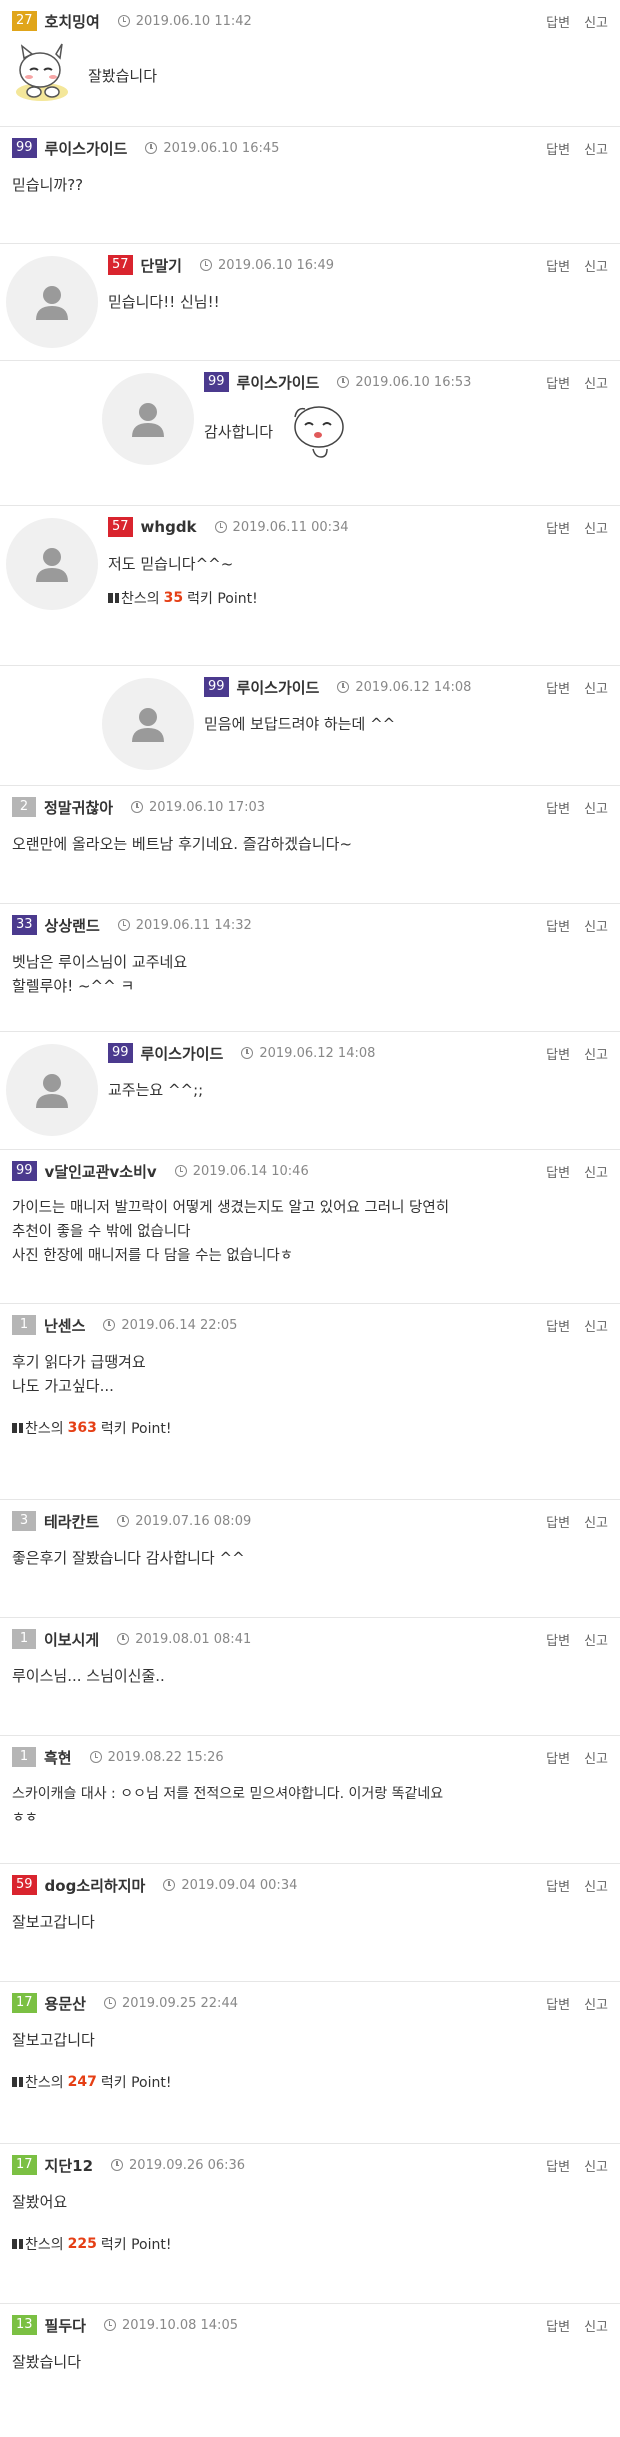  I want to click on author-name: dog소리하지마, so click(95, 1885).